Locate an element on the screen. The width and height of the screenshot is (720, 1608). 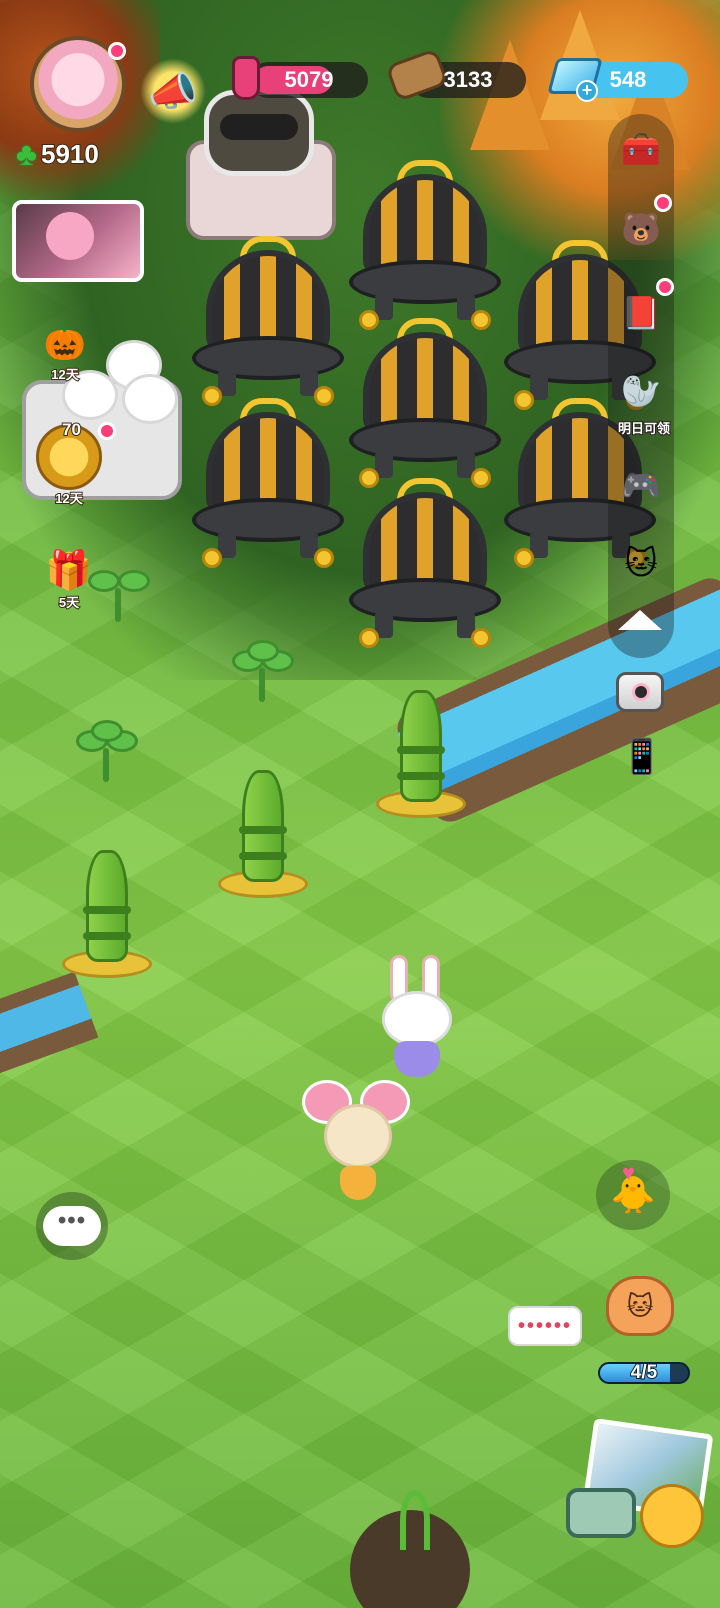
phone-button: 📱 is located at coordinates (642, 757).